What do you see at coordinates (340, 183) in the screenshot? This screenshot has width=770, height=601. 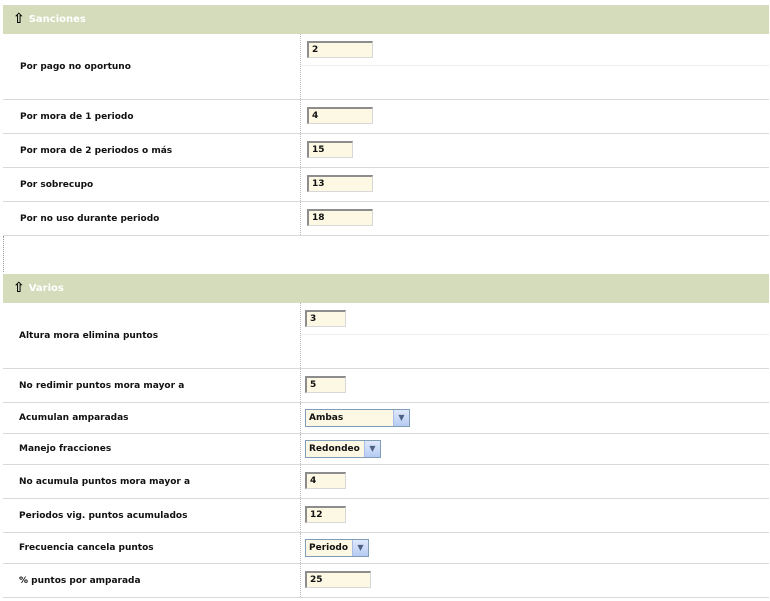 I see `sobrecupo-input: 13` at bounding box center [340, 183].